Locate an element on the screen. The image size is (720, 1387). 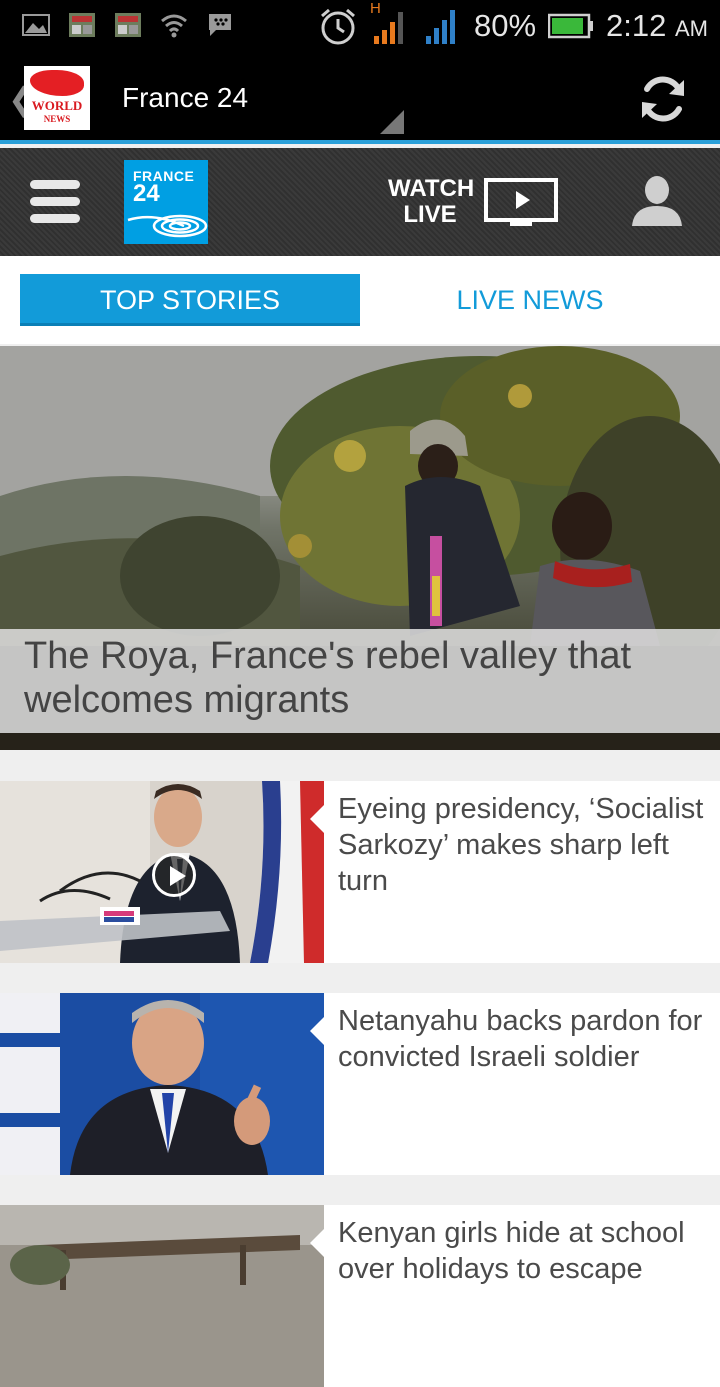
thumbnail-photo-kenya is located at coordinates (162, 1296).